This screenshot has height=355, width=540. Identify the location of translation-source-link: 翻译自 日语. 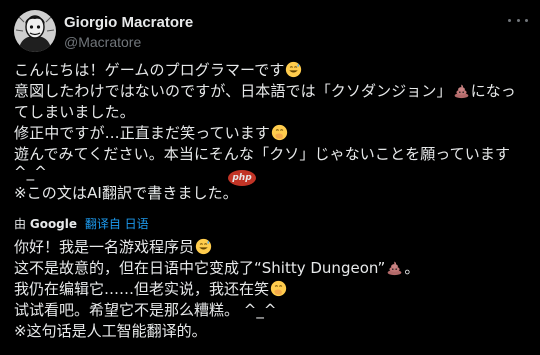
(117, 224).